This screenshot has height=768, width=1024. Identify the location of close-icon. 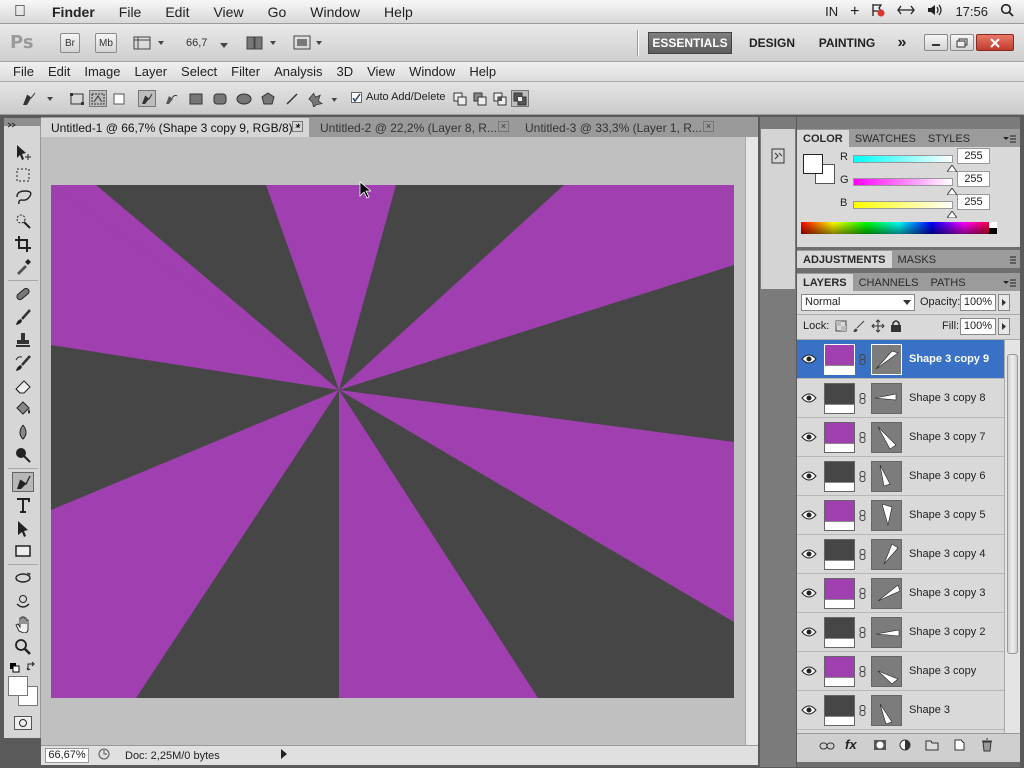
(995, 42).